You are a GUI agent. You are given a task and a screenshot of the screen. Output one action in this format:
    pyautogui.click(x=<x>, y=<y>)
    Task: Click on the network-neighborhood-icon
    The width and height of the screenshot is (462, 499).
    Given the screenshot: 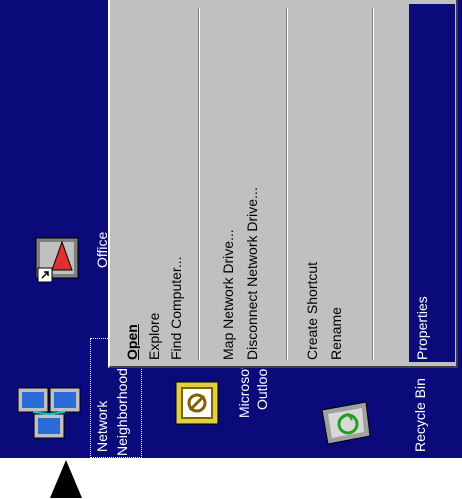 What is the action you would take?
    pyautogui.click(x=49, y=415)
    